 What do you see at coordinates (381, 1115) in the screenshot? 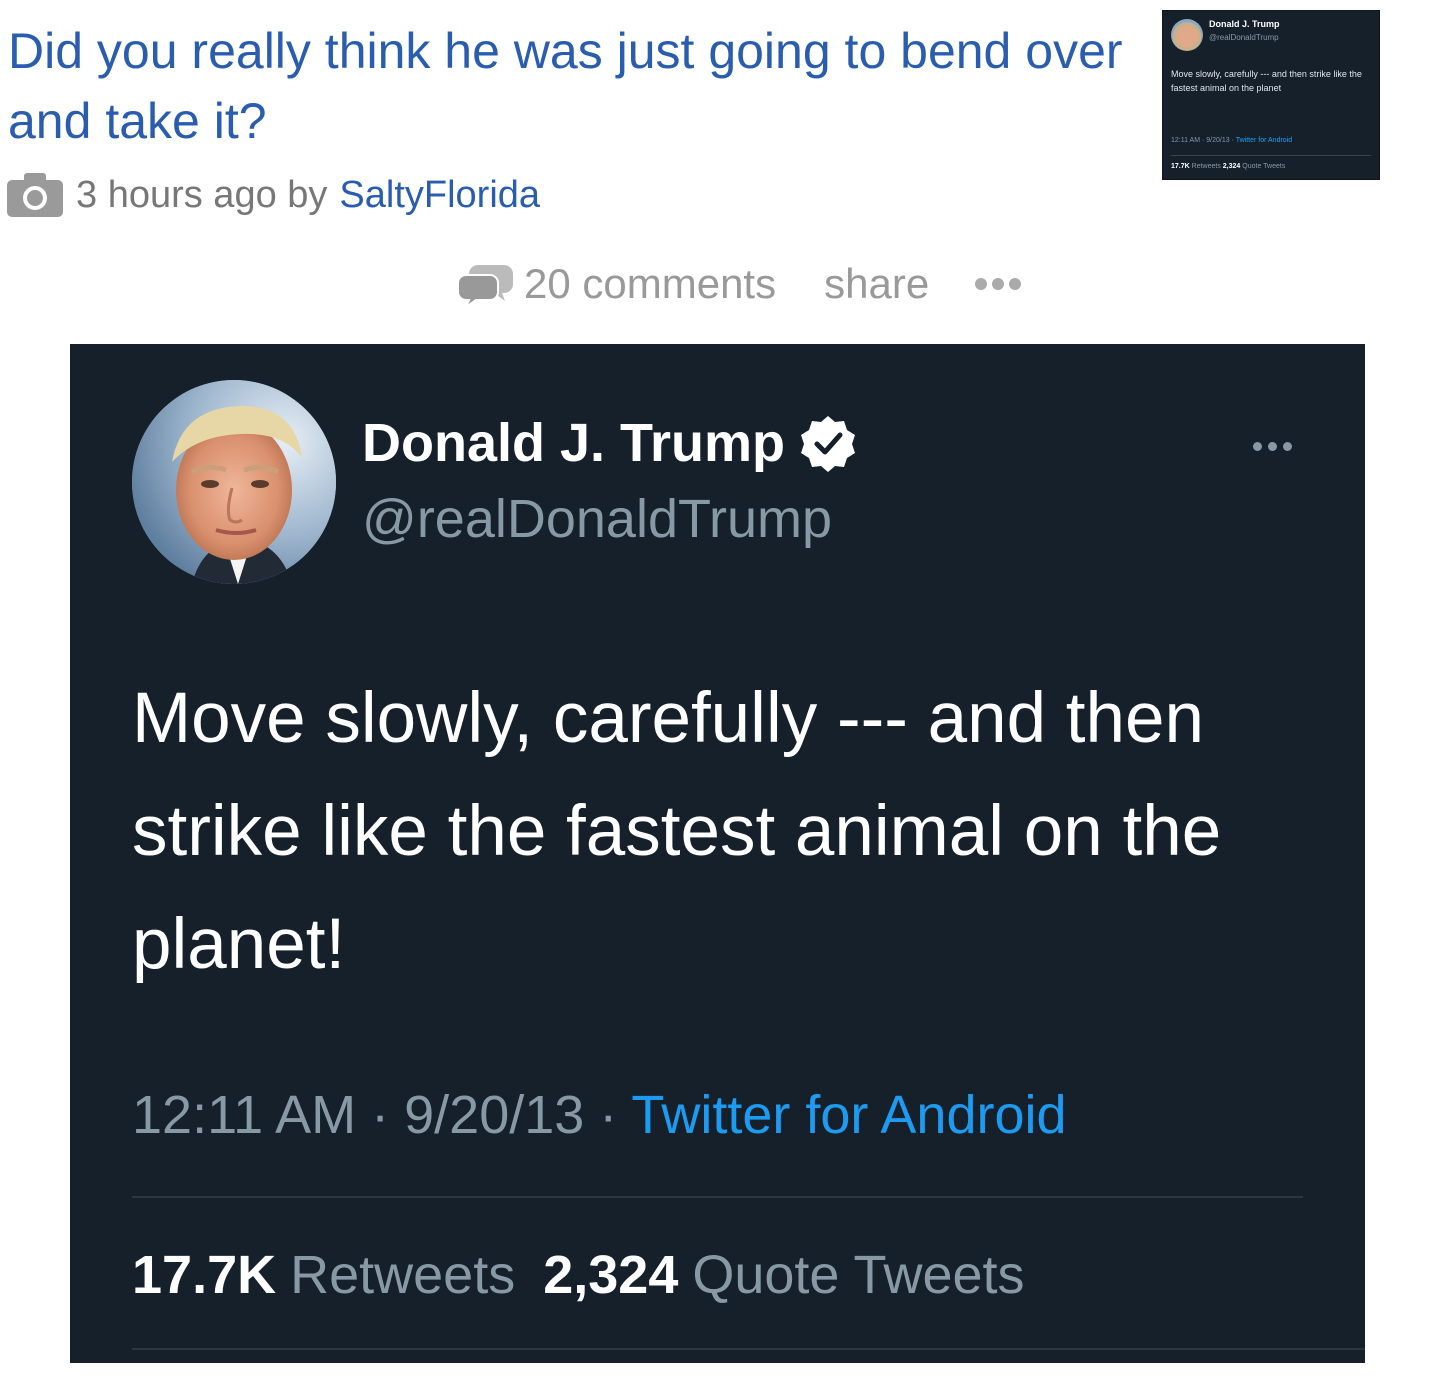
I see `tweet-timestamp: 12:11 AM · 9/20/13 ·` at bounding box center [381, 1115].